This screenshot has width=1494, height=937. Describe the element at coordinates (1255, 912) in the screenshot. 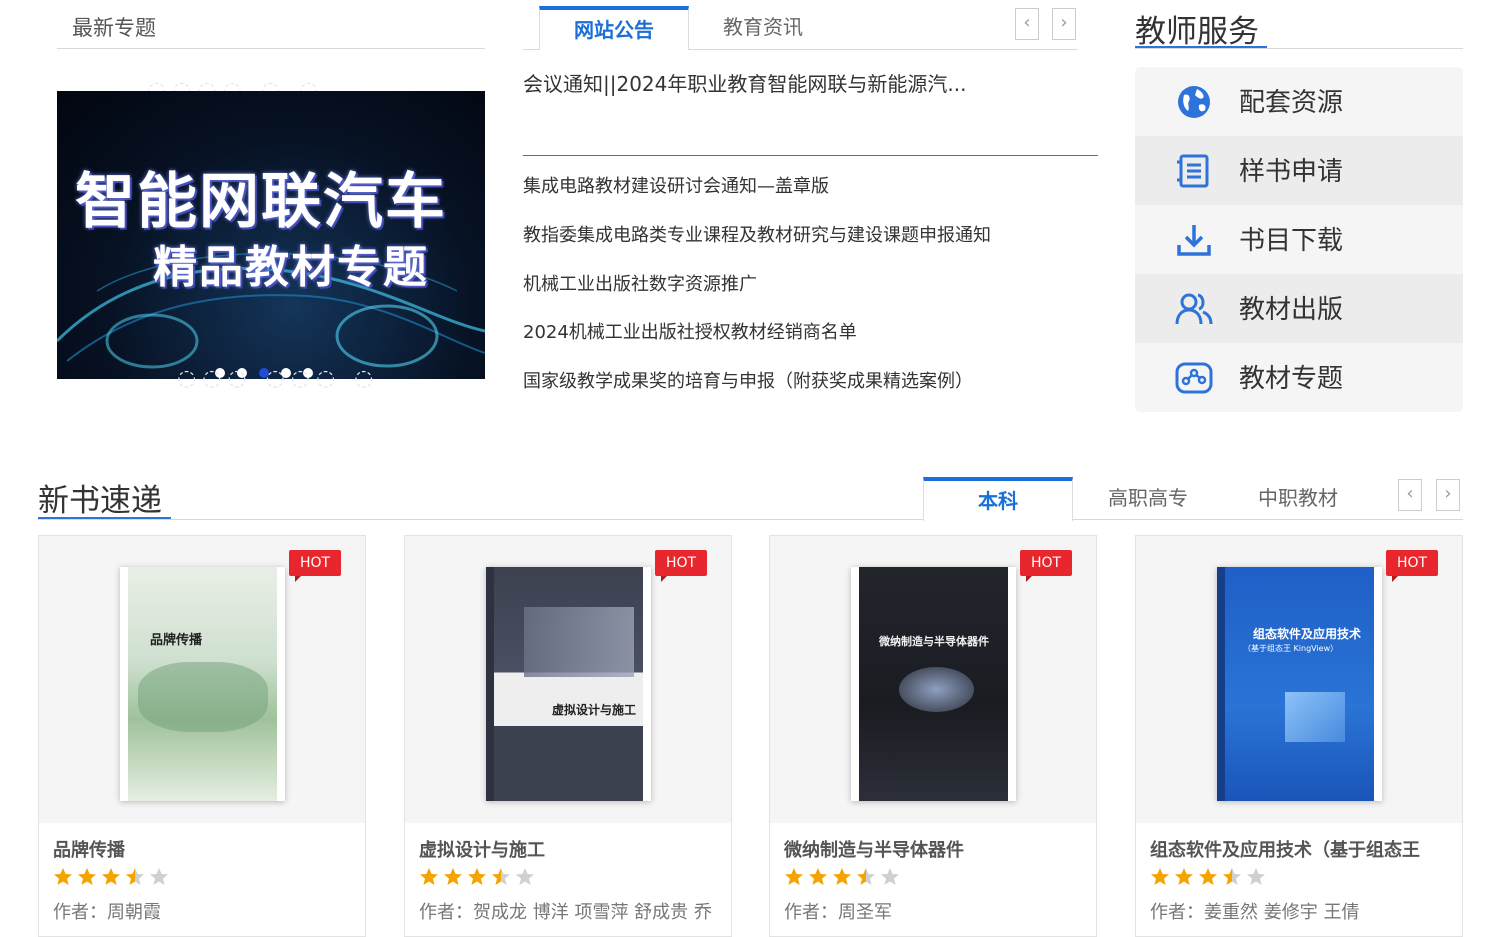

I see `book-author: 作者：姜重然 姜修宇 王倩` at that location.